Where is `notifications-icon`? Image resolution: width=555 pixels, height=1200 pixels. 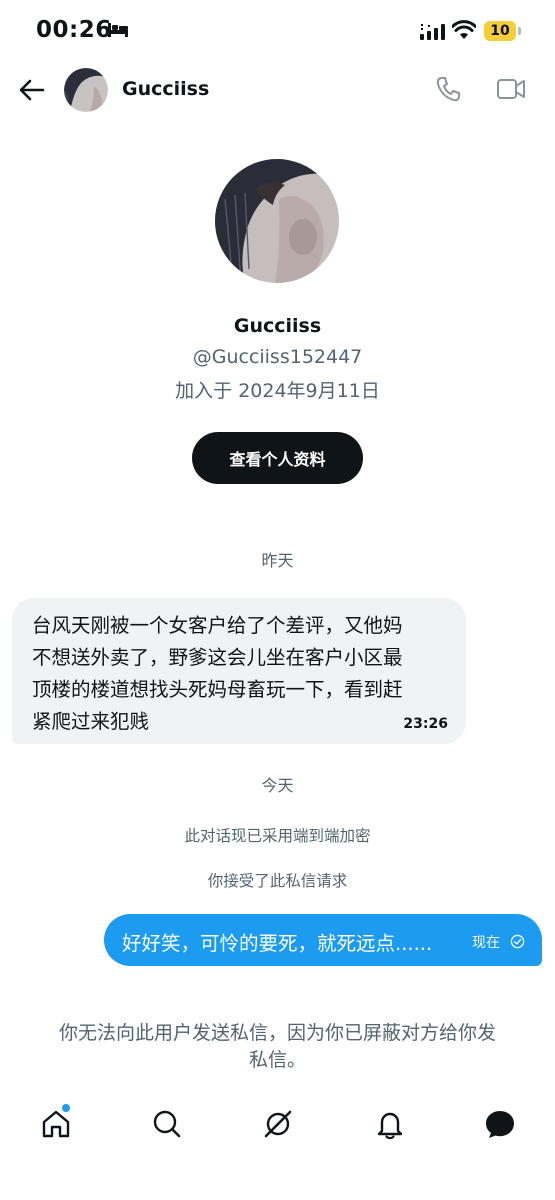 notifications-icon is located at coordinates (390, 1124).